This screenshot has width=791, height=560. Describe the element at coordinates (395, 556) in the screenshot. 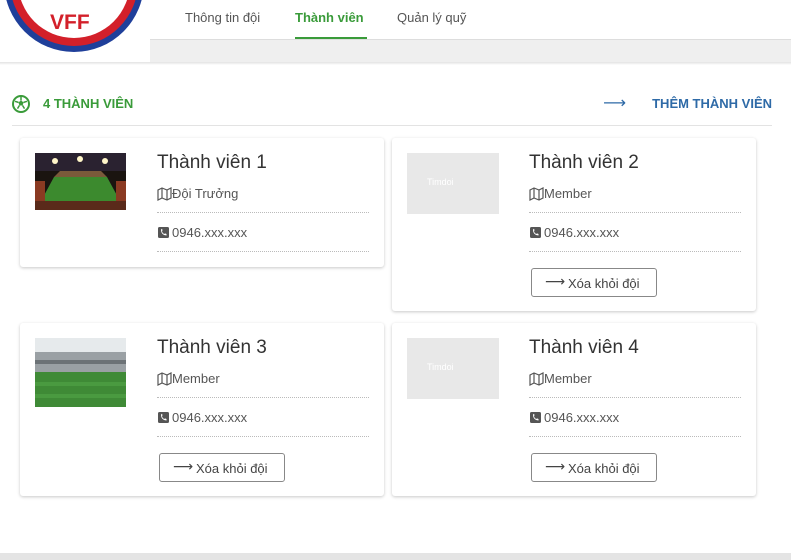

I see `footer-divider` at that location.